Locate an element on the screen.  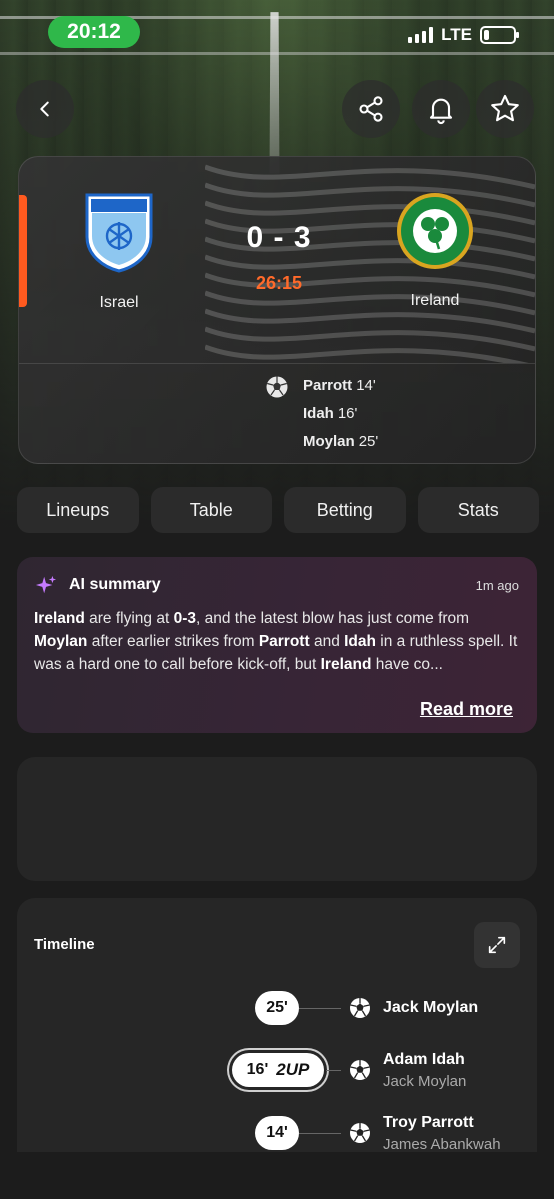
expand-icon is located at coordinates (497, 945).